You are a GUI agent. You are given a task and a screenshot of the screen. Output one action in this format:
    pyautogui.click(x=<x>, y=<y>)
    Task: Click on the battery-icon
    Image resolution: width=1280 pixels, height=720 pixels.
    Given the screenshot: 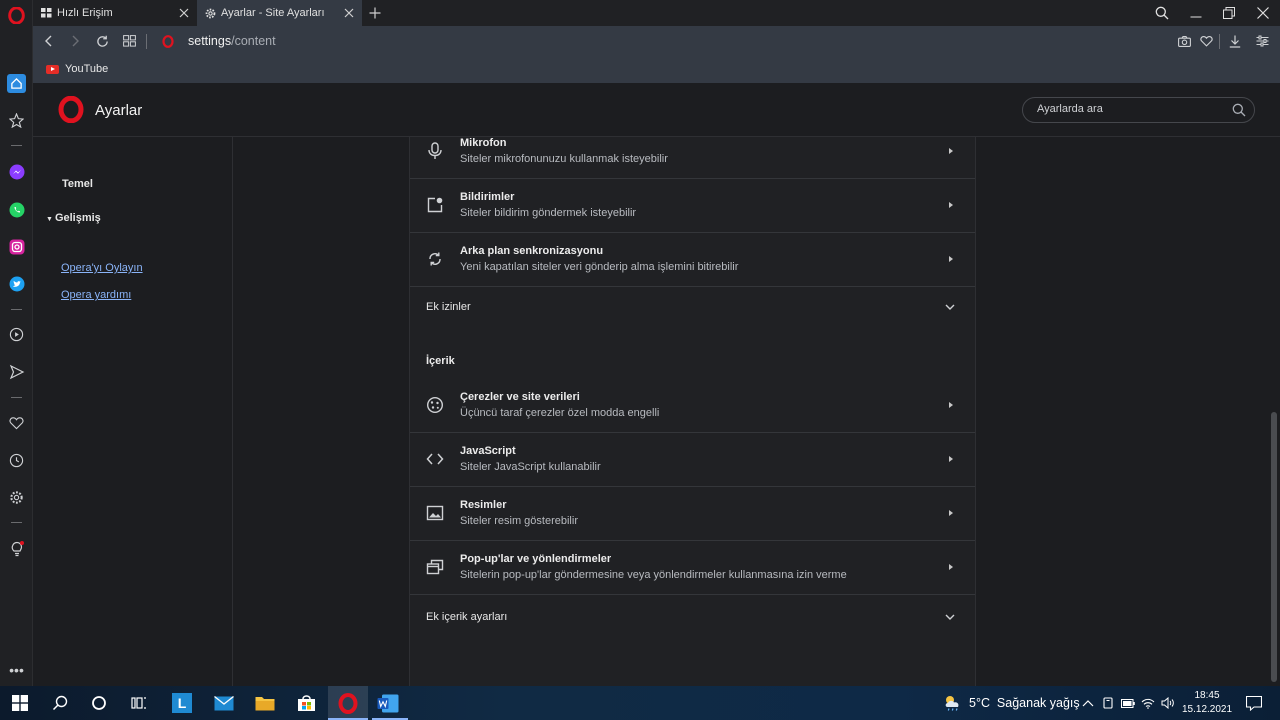 What is the action you would take?
    pyautogui.click(x=1128, y=703)
    